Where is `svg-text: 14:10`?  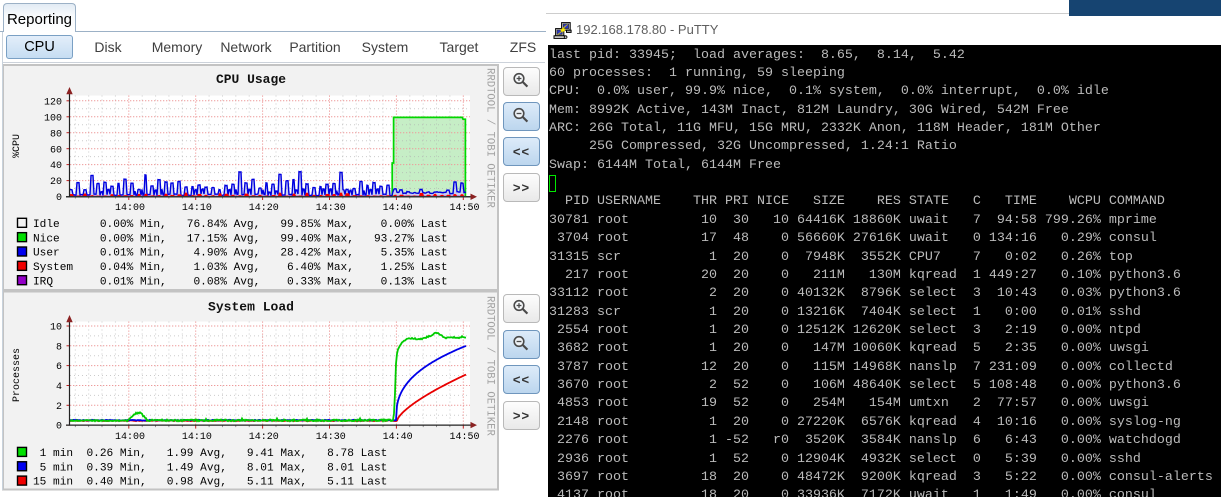 svg-text: 14:10 is located at coordinates (197, 437).